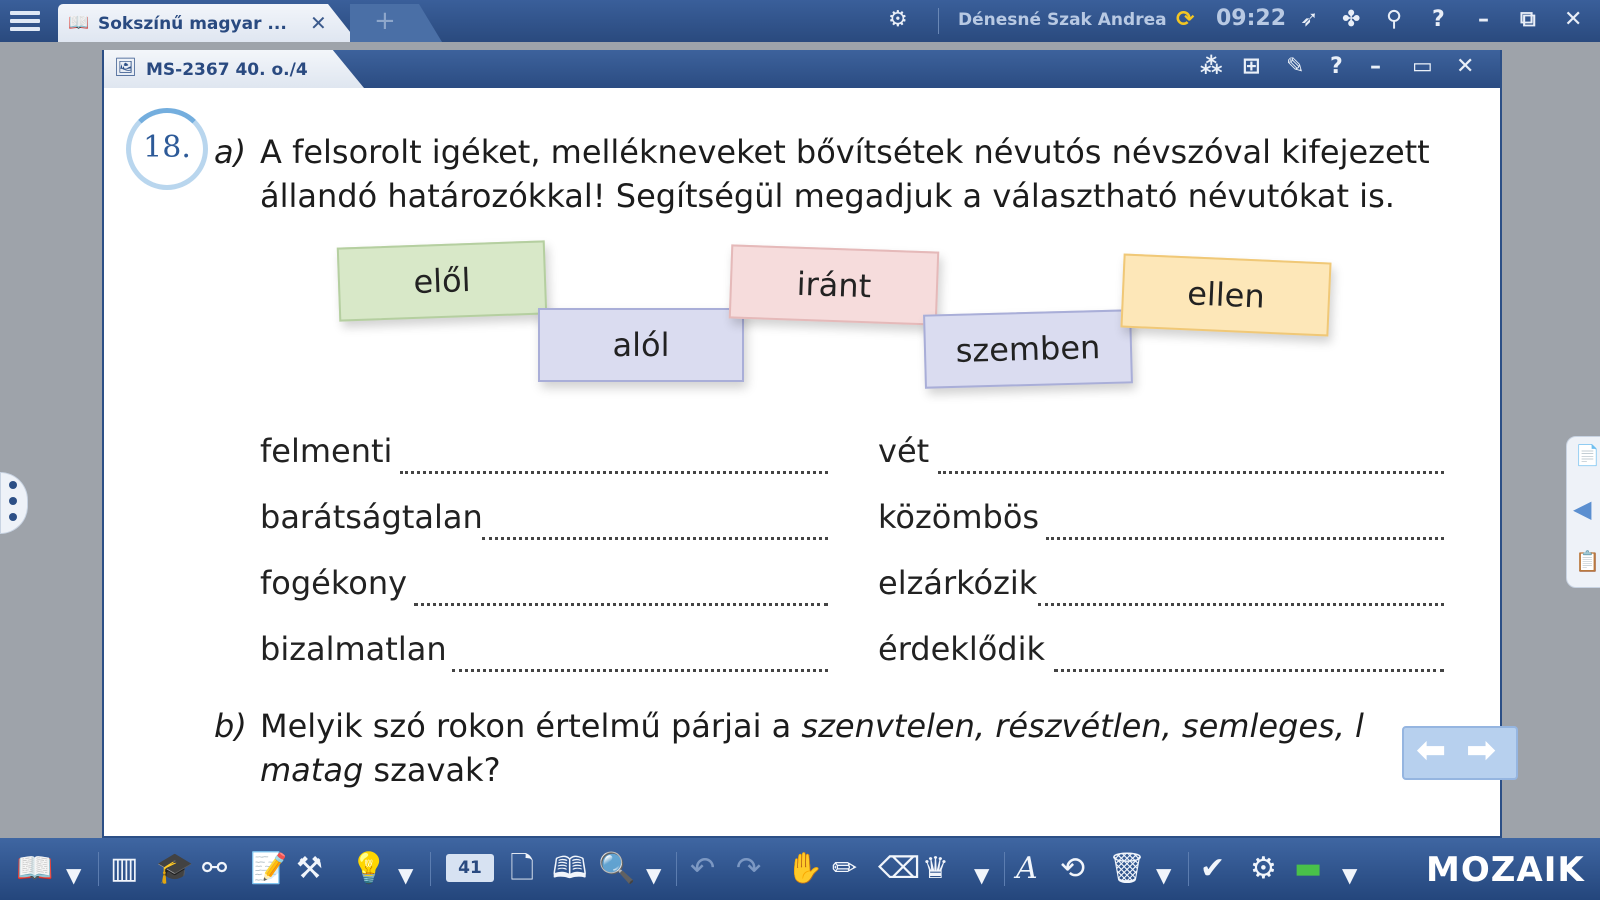 This screenshot has width=1600, height=900. I want to click on window-title: MS-2367 40. o./4, so click(227, 70).